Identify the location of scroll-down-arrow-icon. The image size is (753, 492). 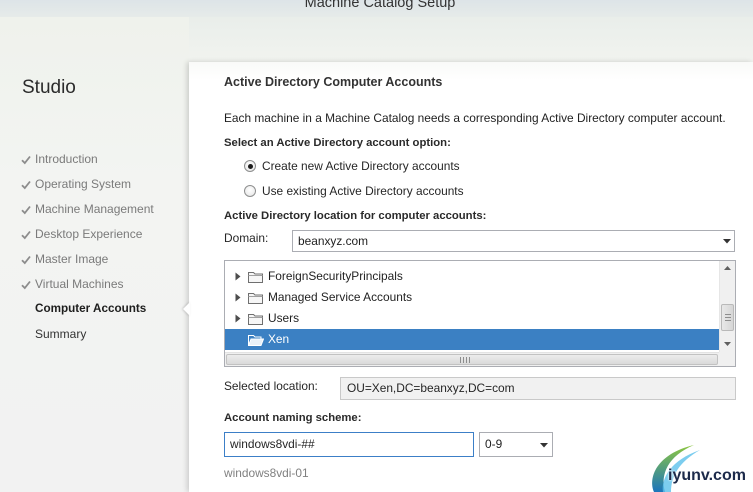
(727, 344).